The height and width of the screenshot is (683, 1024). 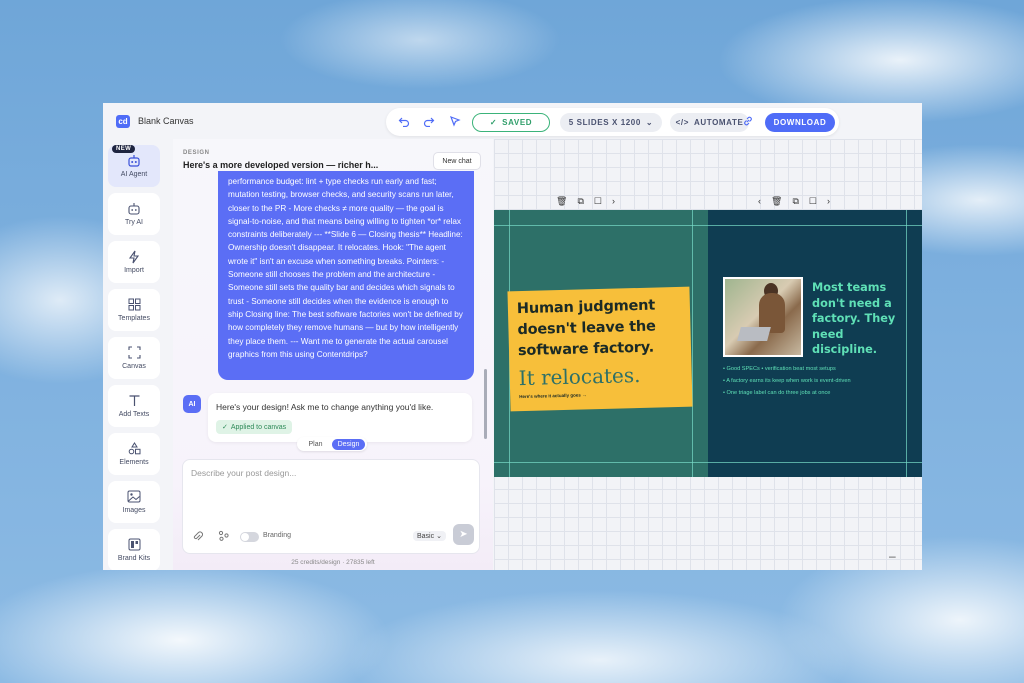 I want to click on sidebar-item-label: Templates, so click(x=134, y=318).